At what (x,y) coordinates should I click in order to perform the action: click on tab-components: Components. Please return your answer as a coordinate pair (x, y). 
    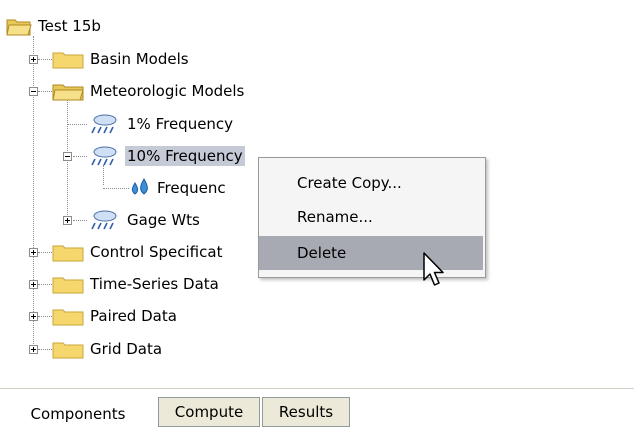
    Looking at the image, I should click on (78, 414).